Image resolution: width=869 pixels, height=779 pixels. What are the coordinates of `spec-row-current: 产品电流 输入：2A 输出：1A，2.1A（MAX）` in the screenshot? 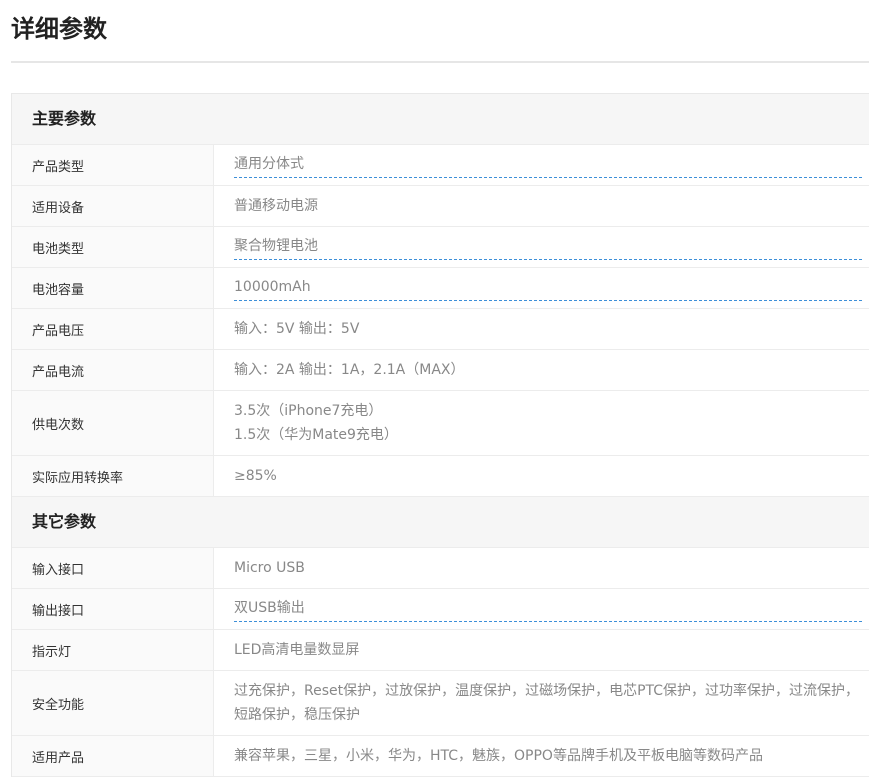 It's located at (440, 370).